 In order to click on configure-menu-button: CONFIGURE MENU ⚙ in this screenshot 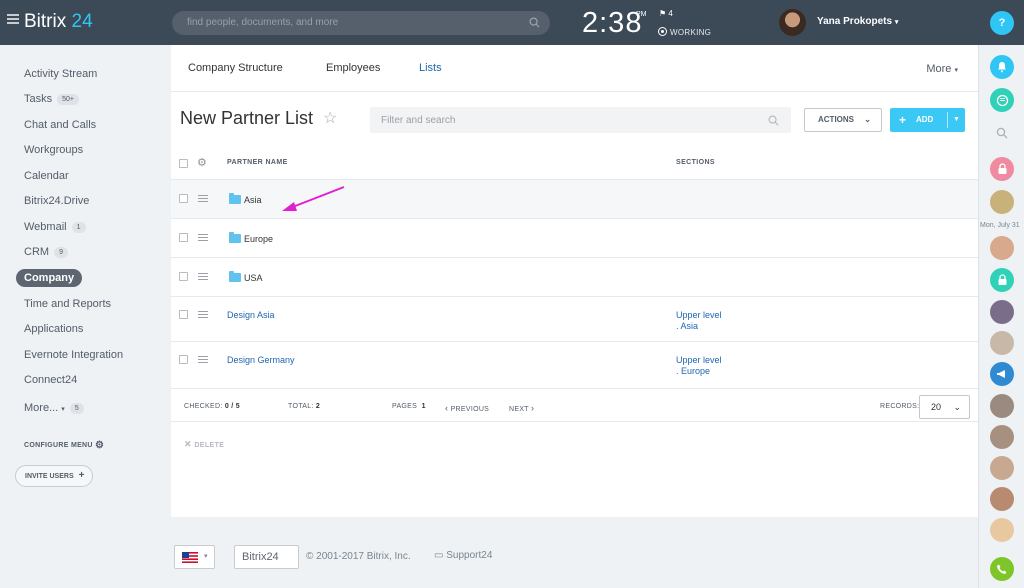, I will do `click(64, 445)`.